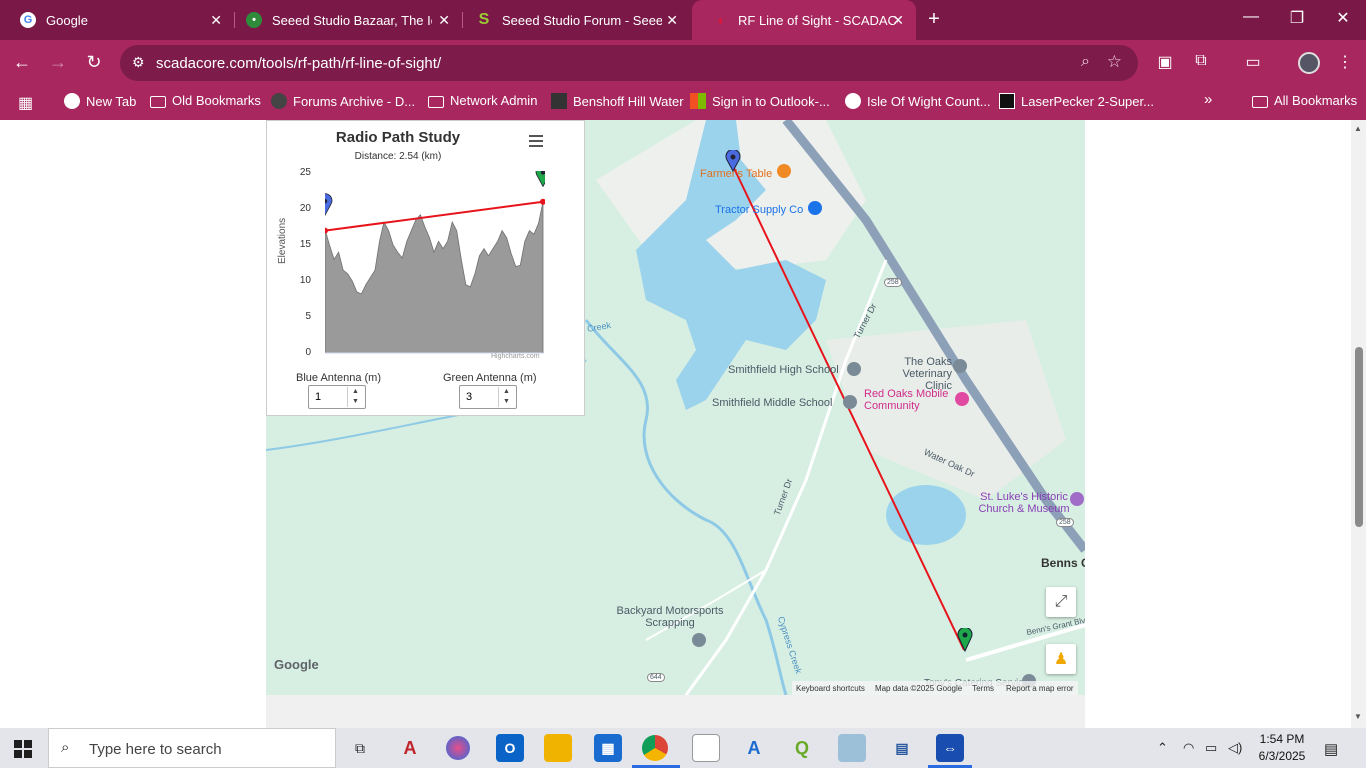 The image size is (1366, 768). What do you see at coordinates (515, 356) in the screenshot?
I see `highcharts-credit: Highcharts.com` at bounding box center [515, 356].